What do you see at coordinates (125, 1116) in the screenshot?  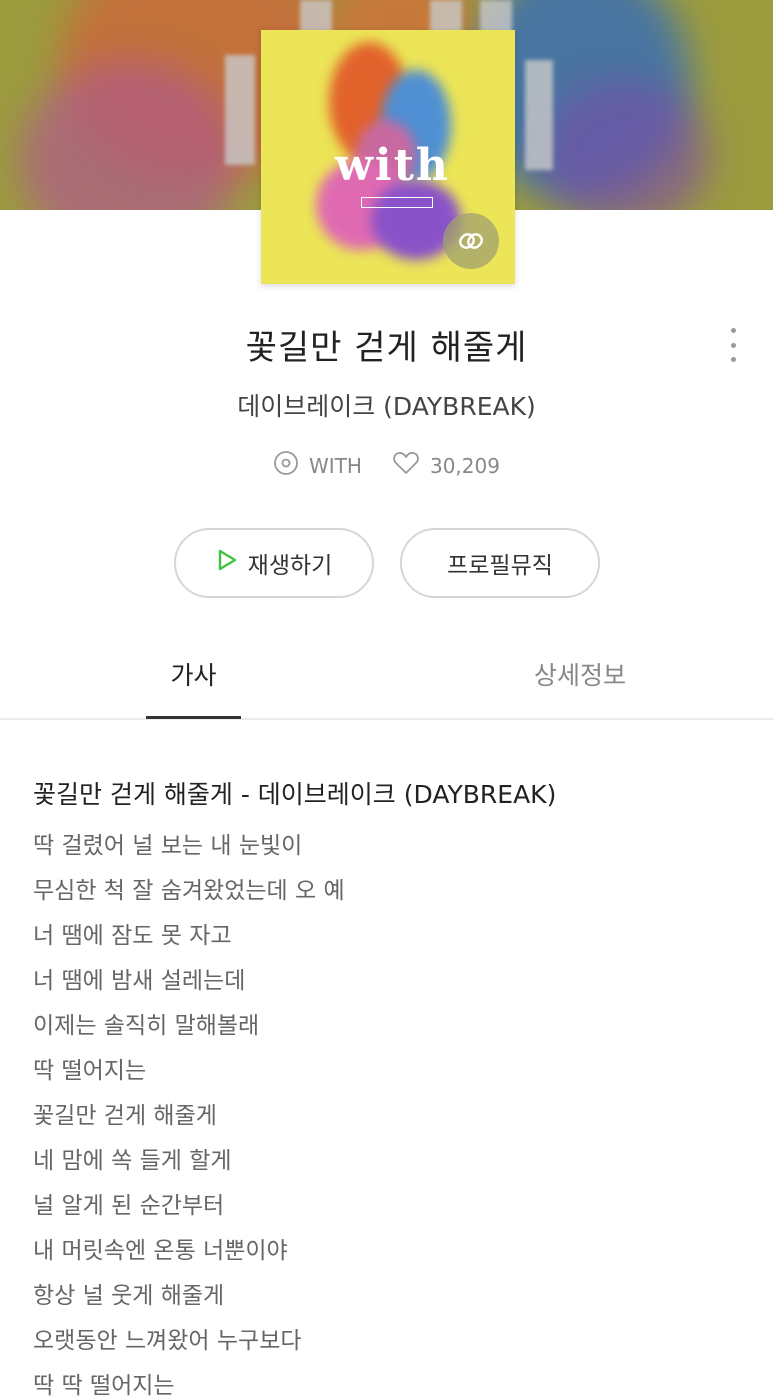 I see `lyric-line: 꽃길만 걷게 해줄게` at bounding box center [125, 1116].